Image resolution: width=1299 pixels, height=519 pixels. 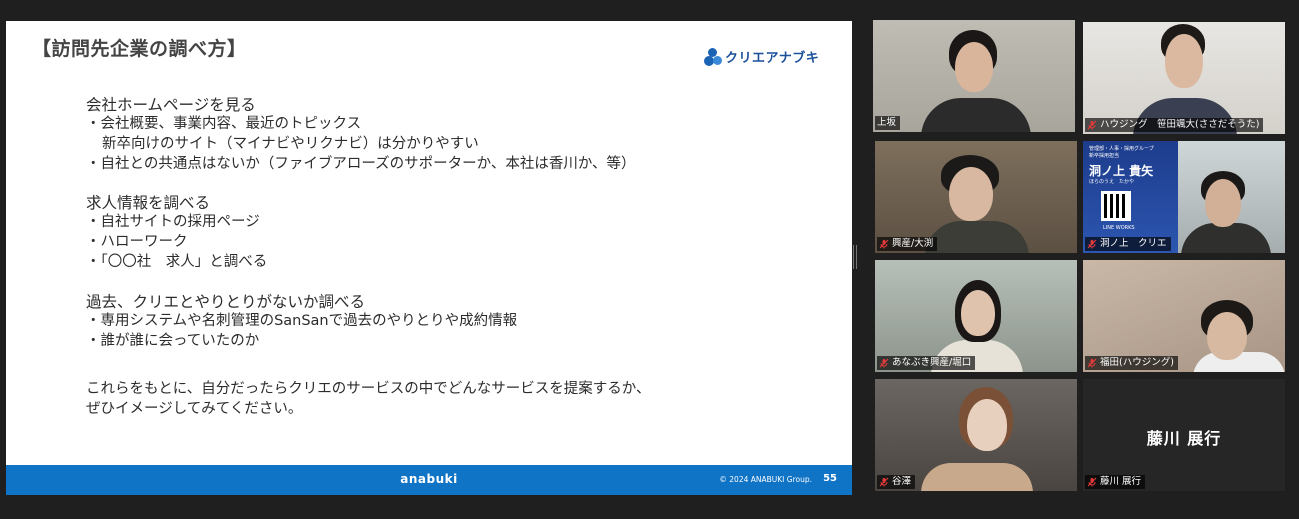 What do you see at coordinates (902, 481) in the screenshot?
I see `participant-name: 谷澤` at bounding box center [902, 481].